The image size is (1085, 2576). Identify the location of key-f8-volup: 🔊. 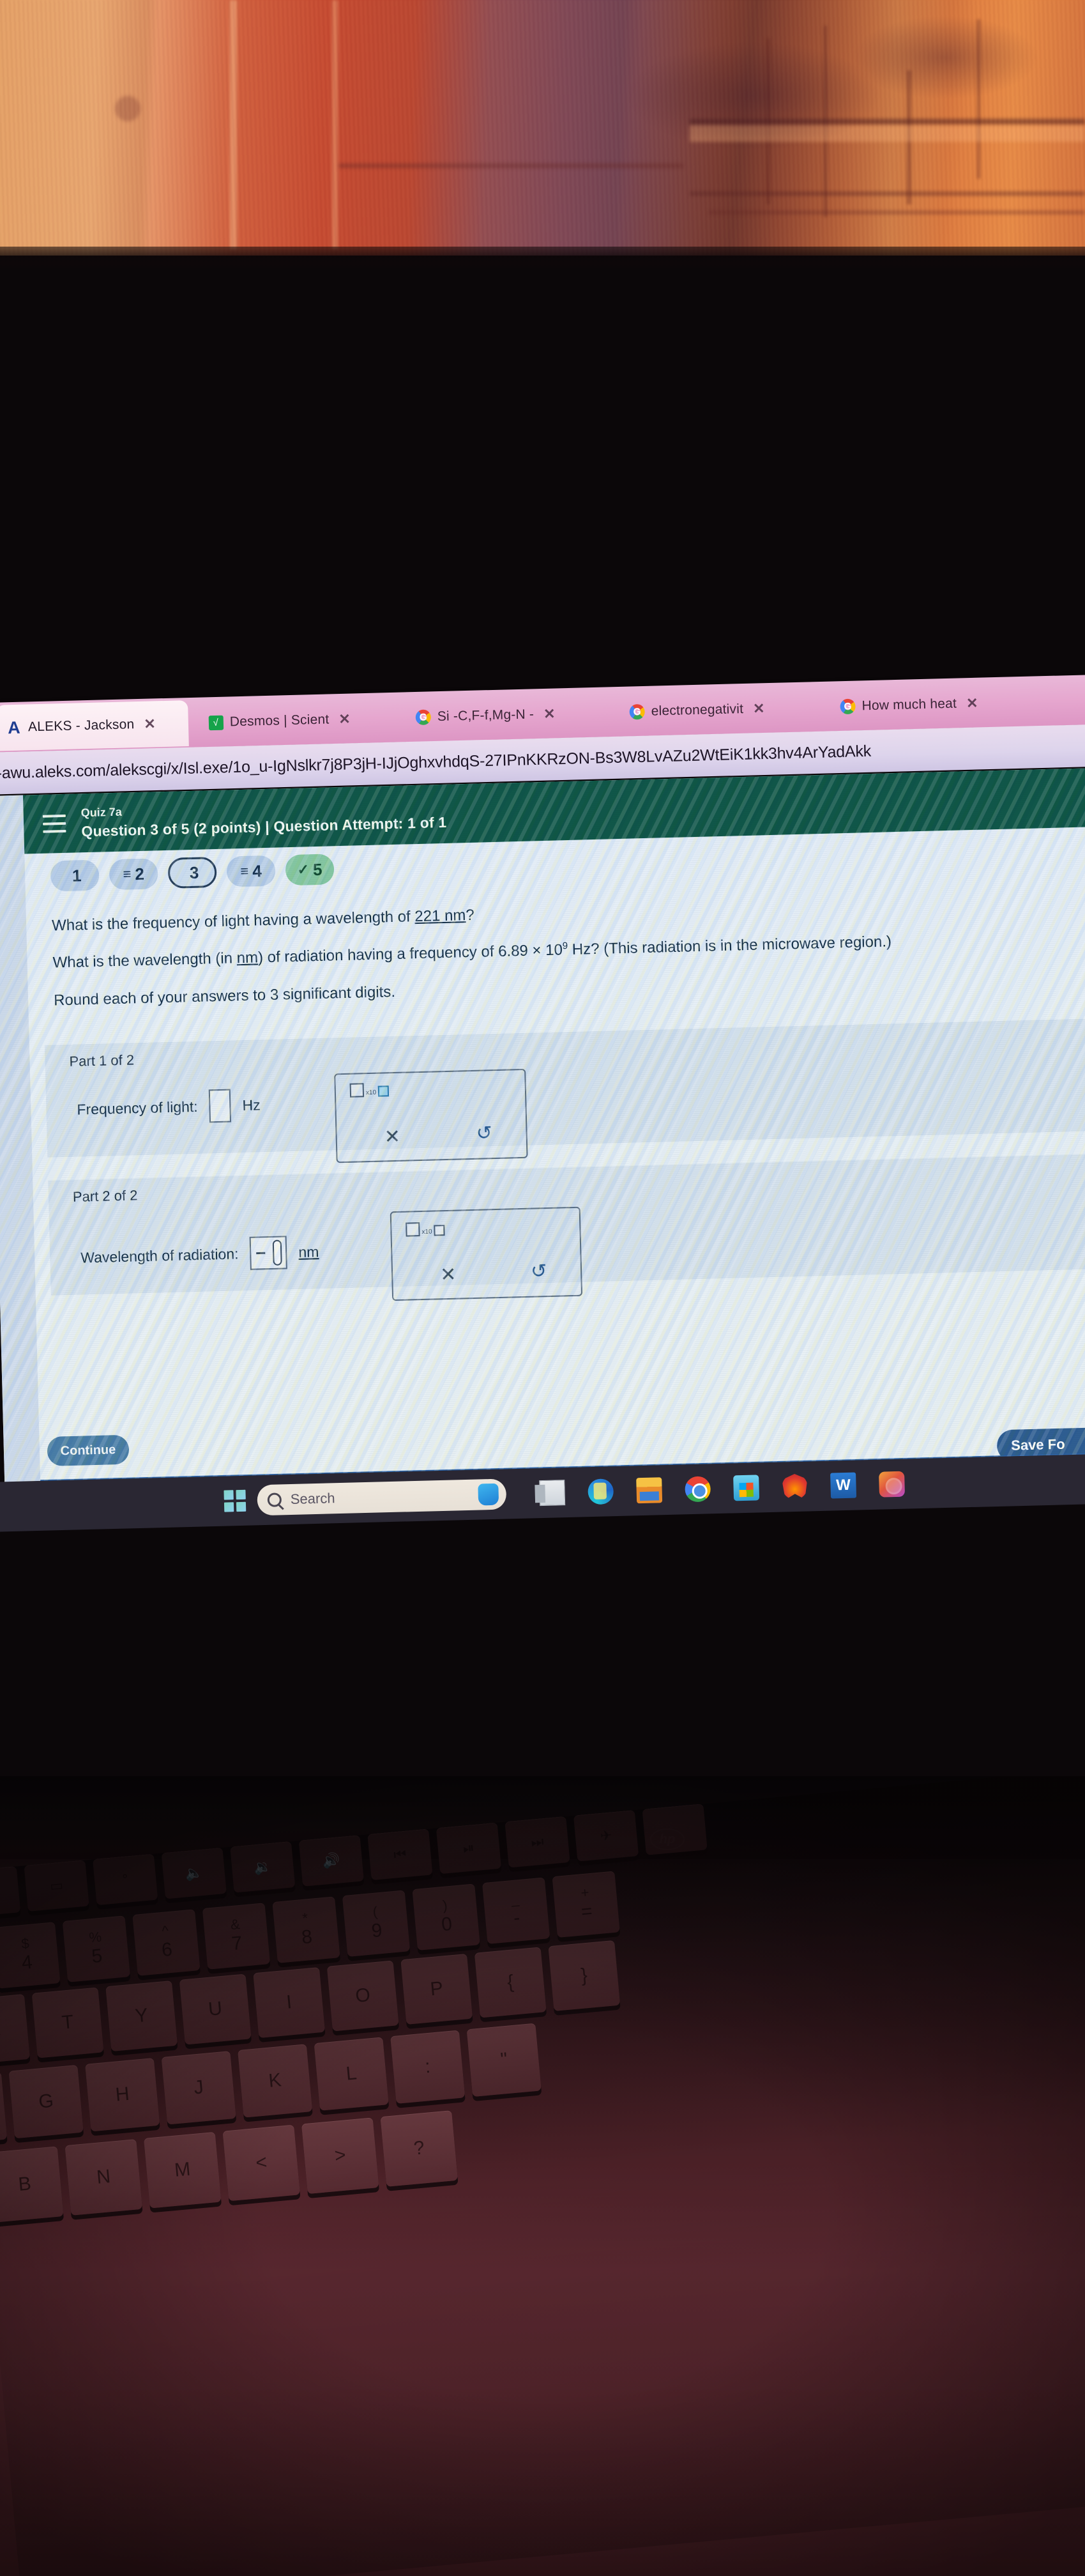
(331, 1861).